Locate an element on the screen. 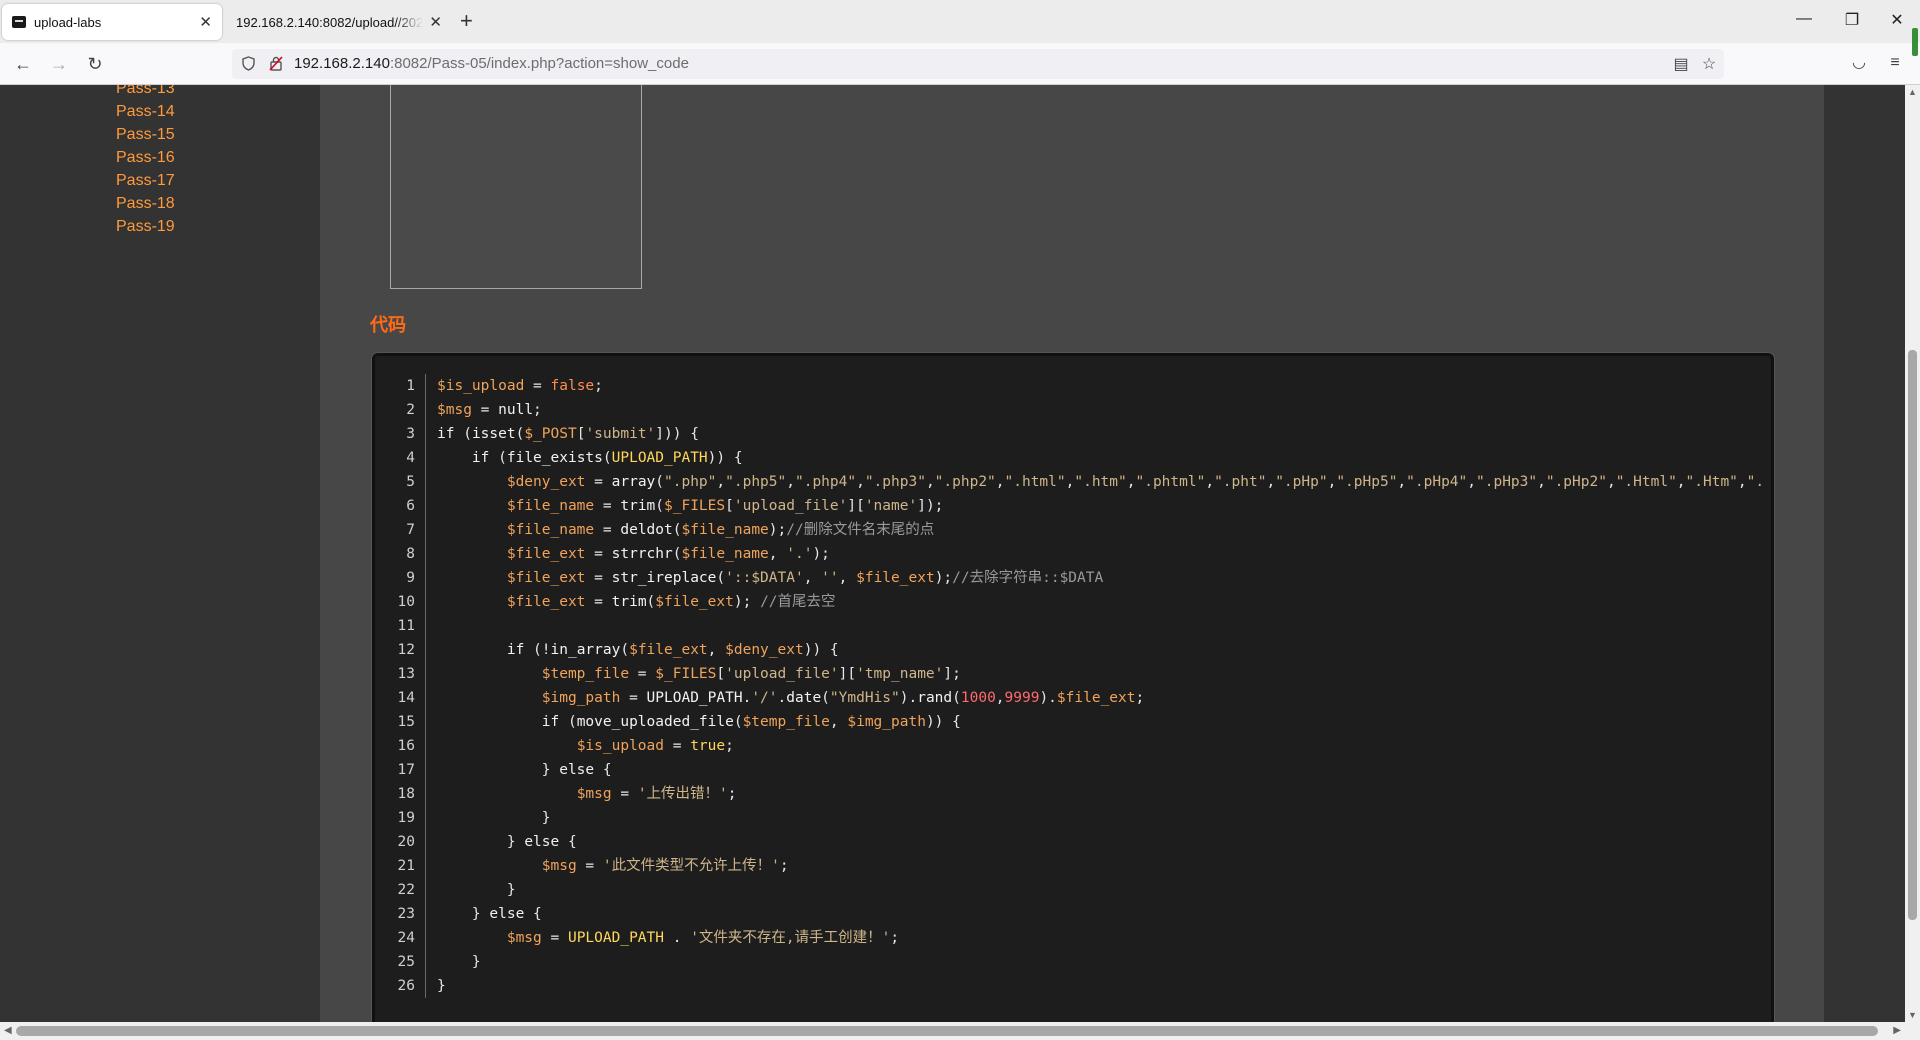 The height and width of the screenshot is (1040, 1920). section-title: 代码 is located at coordinates (388, 325).